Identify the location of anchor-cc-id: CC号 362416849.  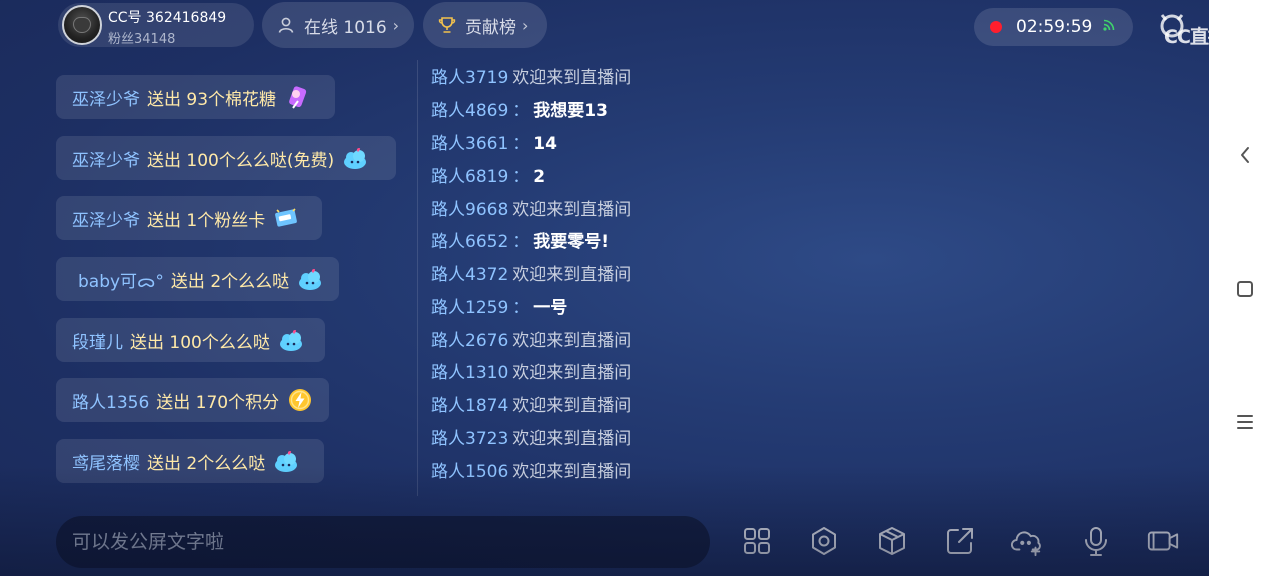
(167, 18).